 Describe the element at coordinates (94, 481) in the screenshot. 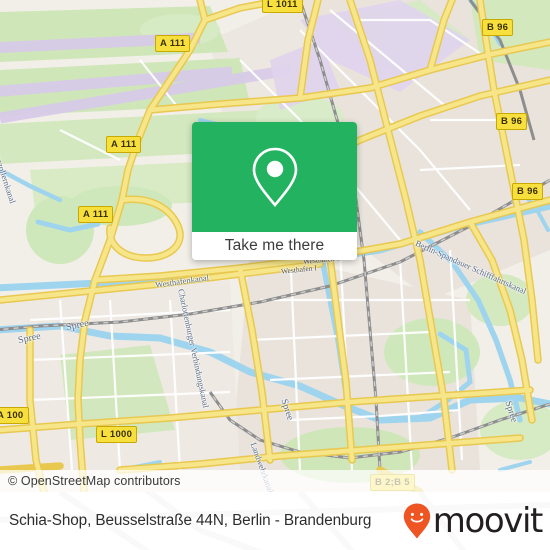

I see `map-attribution-text: © OpenStreetMap contributors` at that location.